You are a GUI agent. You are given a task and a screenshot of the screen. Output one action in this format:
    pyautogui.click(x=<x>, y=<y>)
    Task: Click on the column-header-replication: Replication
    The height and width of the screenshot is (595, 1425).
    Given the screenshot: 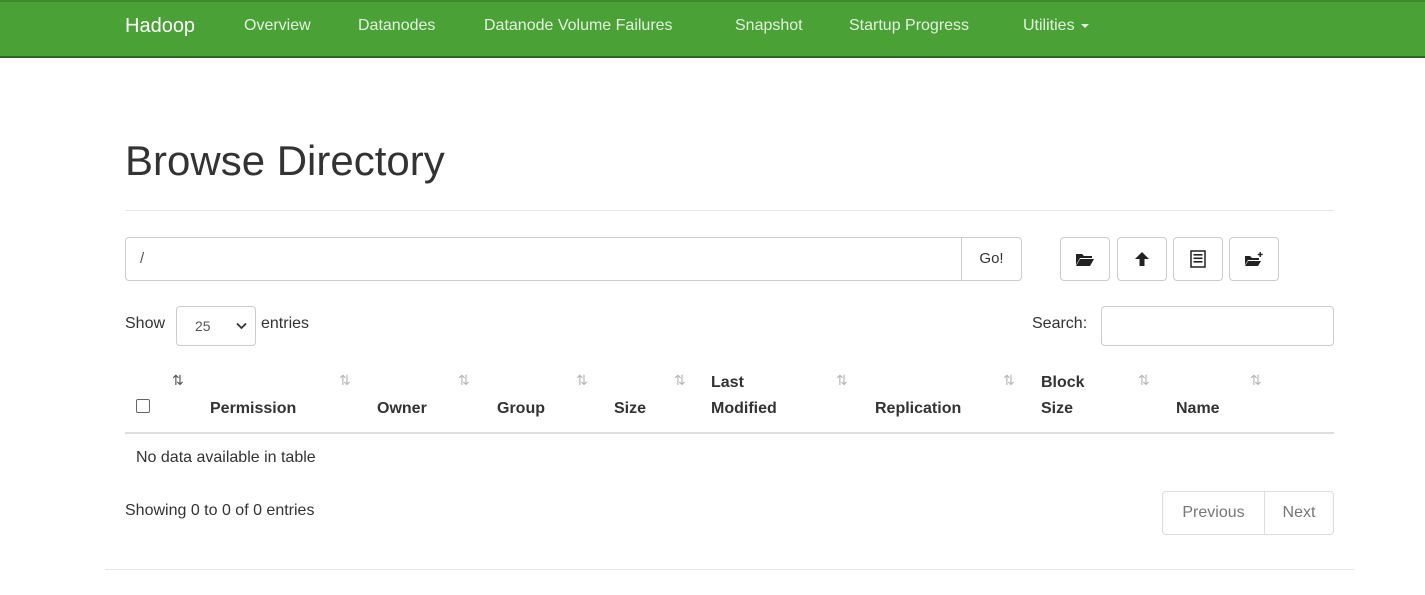 What is the action you would take?
    pyautogui.click(x=918, y=409)
    